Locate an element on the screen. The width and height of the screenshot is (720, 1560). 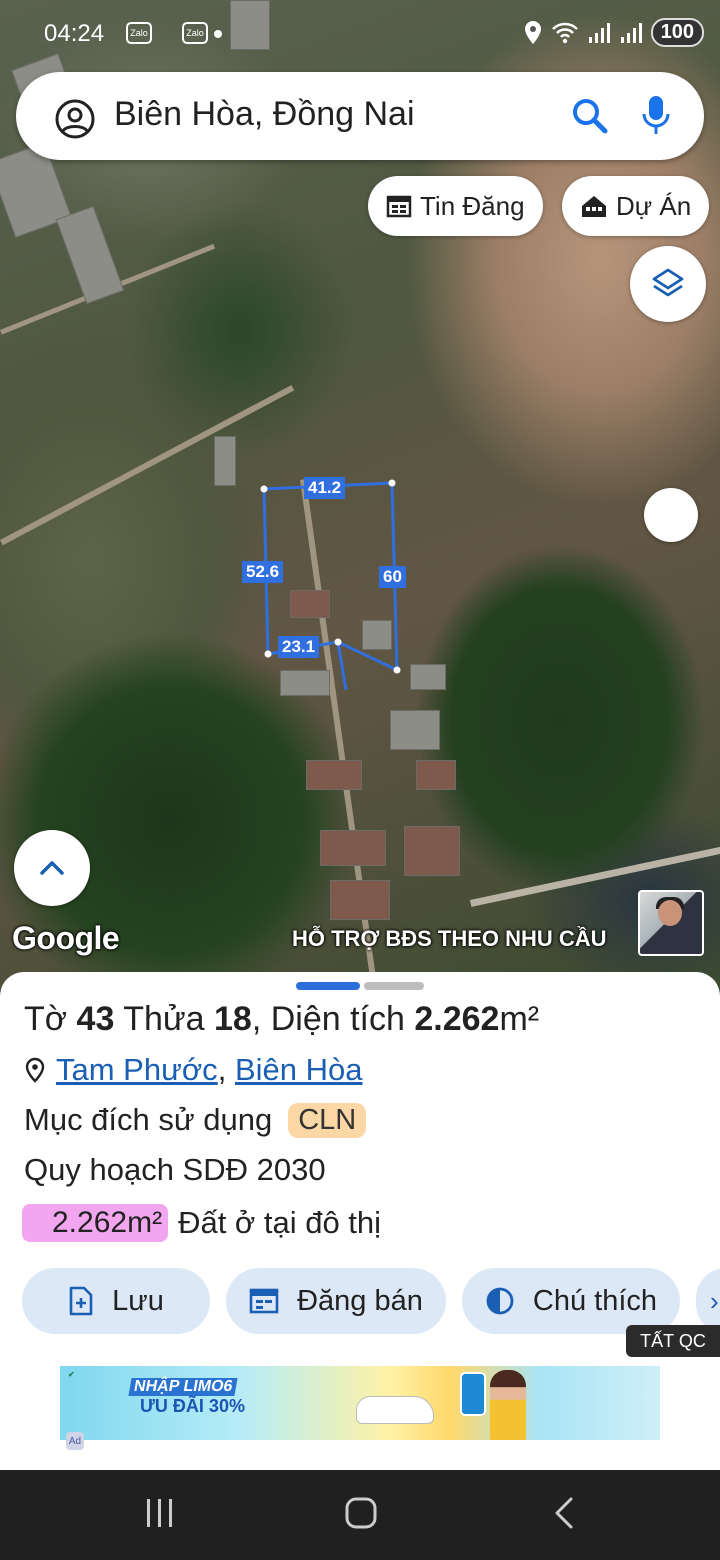
recent-apps-icon is located at coordinates (160, 1513).